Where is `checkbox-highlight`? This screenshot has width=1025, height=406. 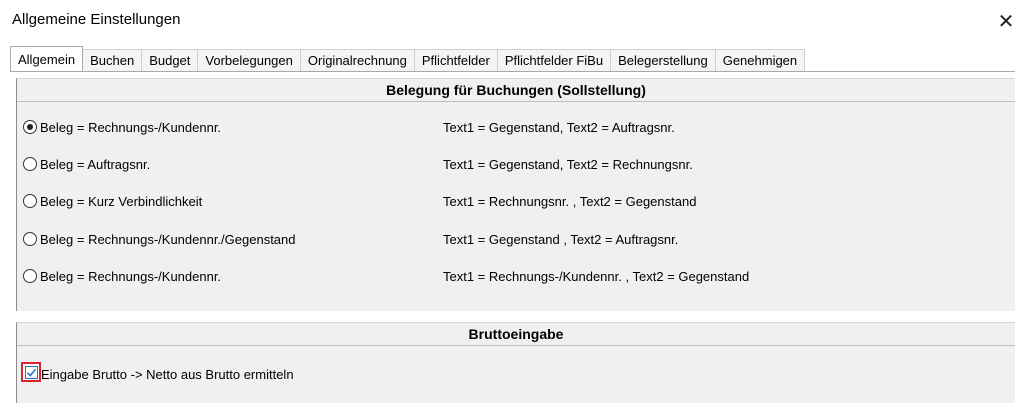
checkbox-highlight is located at coordinates (31, 372).